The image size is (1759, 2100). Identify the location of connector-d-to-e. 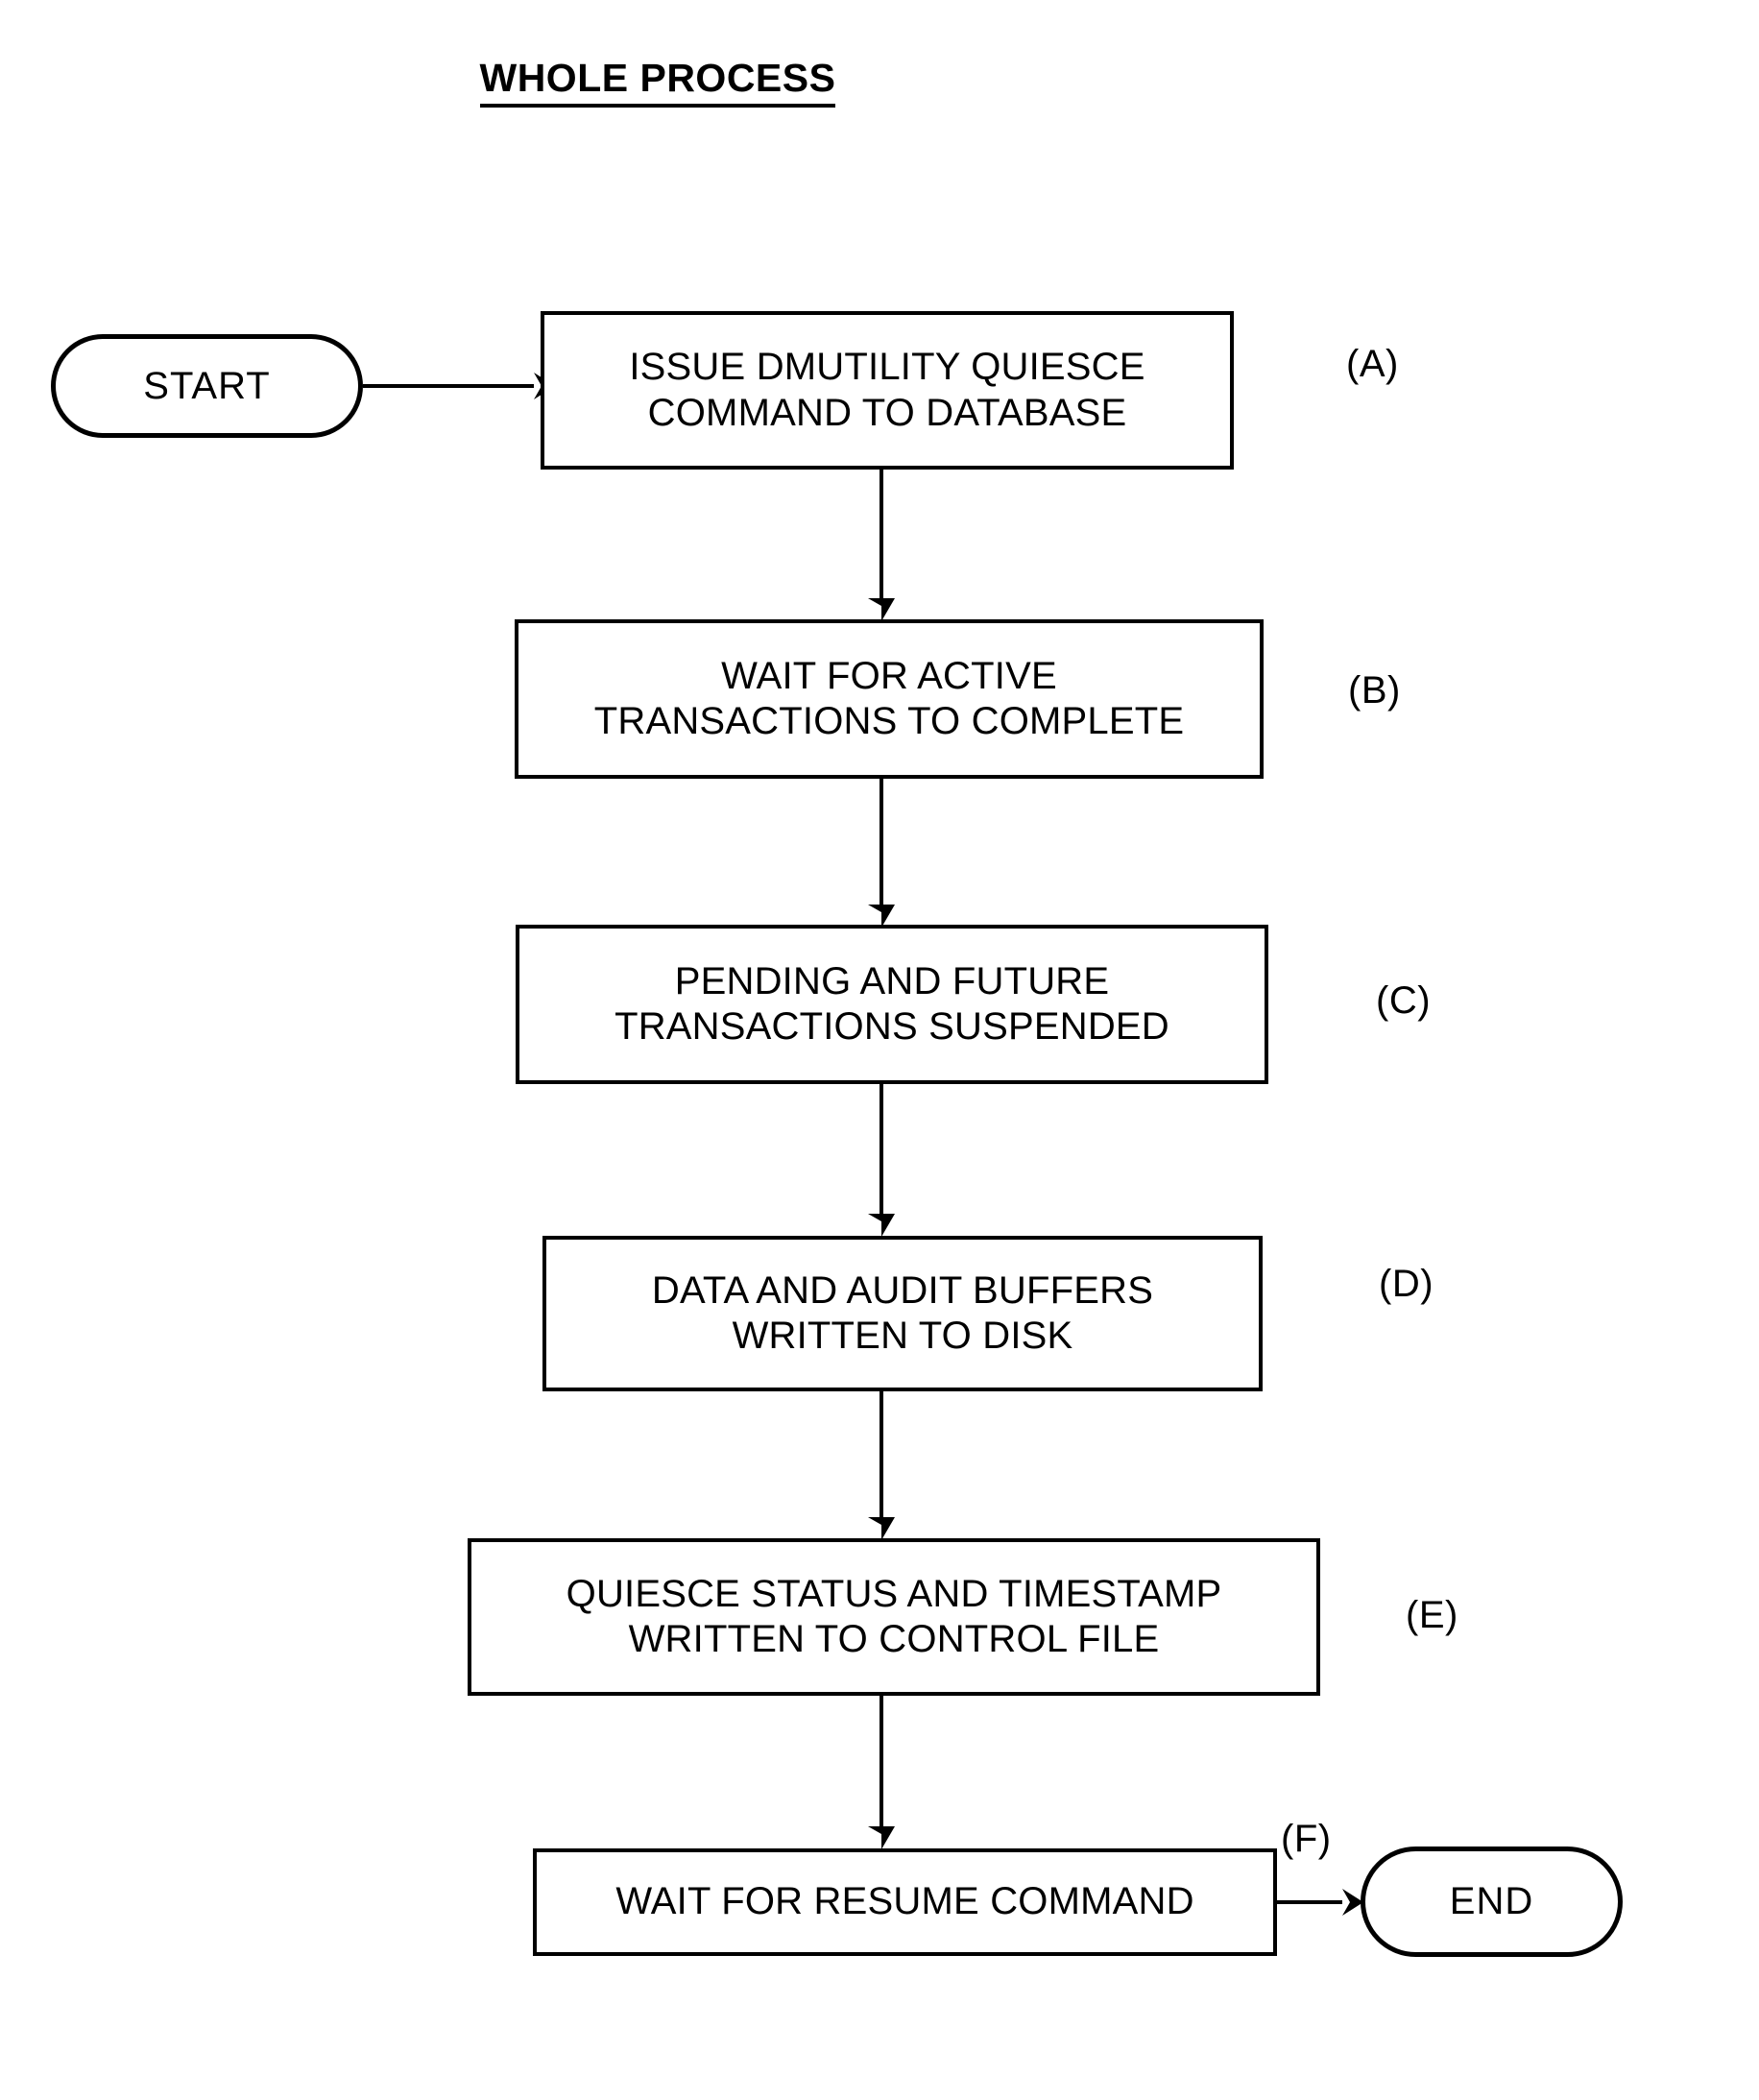
(882, 1465).